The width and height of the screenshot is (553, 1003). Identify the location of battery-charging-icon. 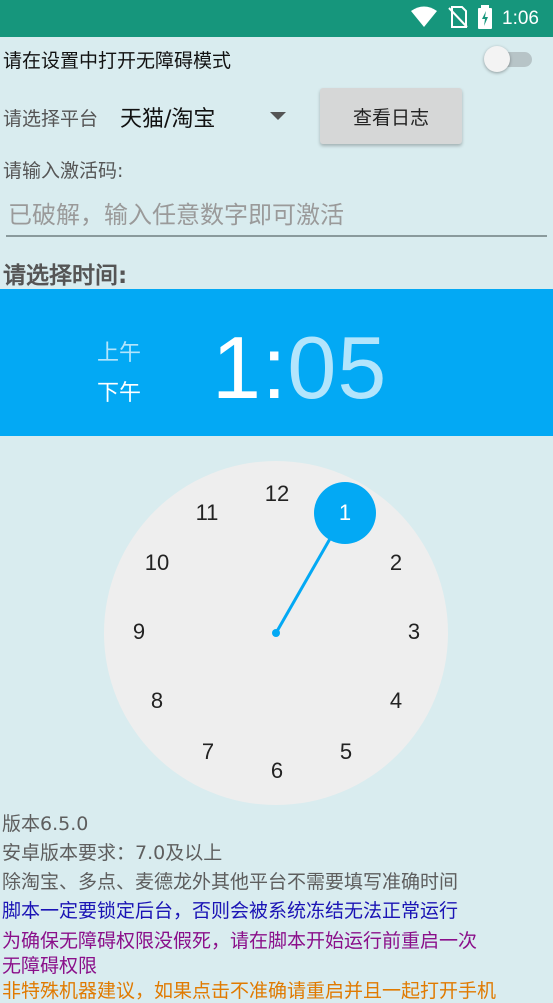
(485, 19).